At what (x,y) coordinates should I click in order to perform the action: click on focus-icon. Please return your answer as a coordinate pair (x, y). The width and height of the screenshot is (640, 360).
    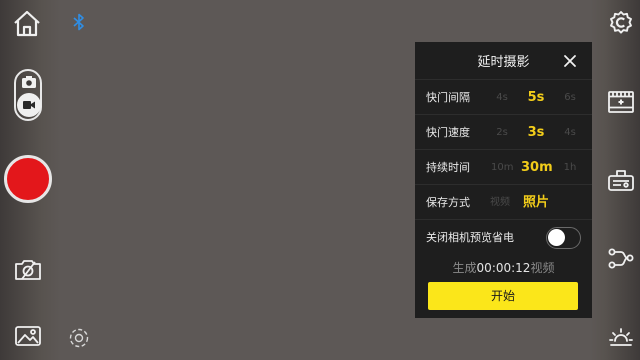
    Looking at the image, I should click on (79, 338).